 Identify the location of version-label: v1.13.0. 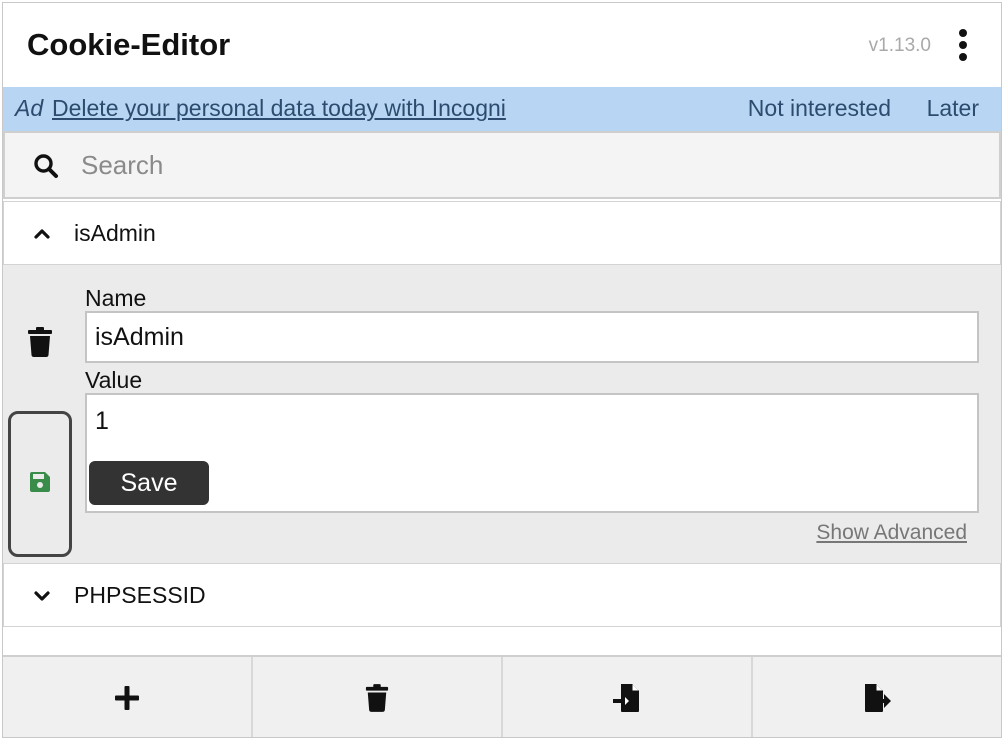
(899, 45).